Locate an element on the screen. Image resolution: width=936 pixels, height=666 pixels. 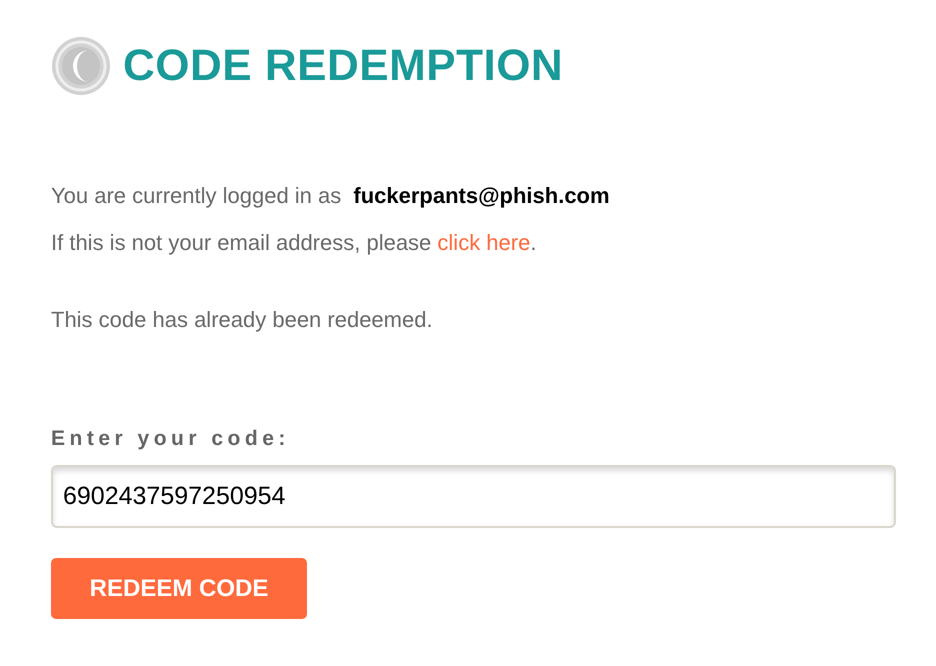
page-title: CODE REDEMPTION is located at coordinates (343, 66).